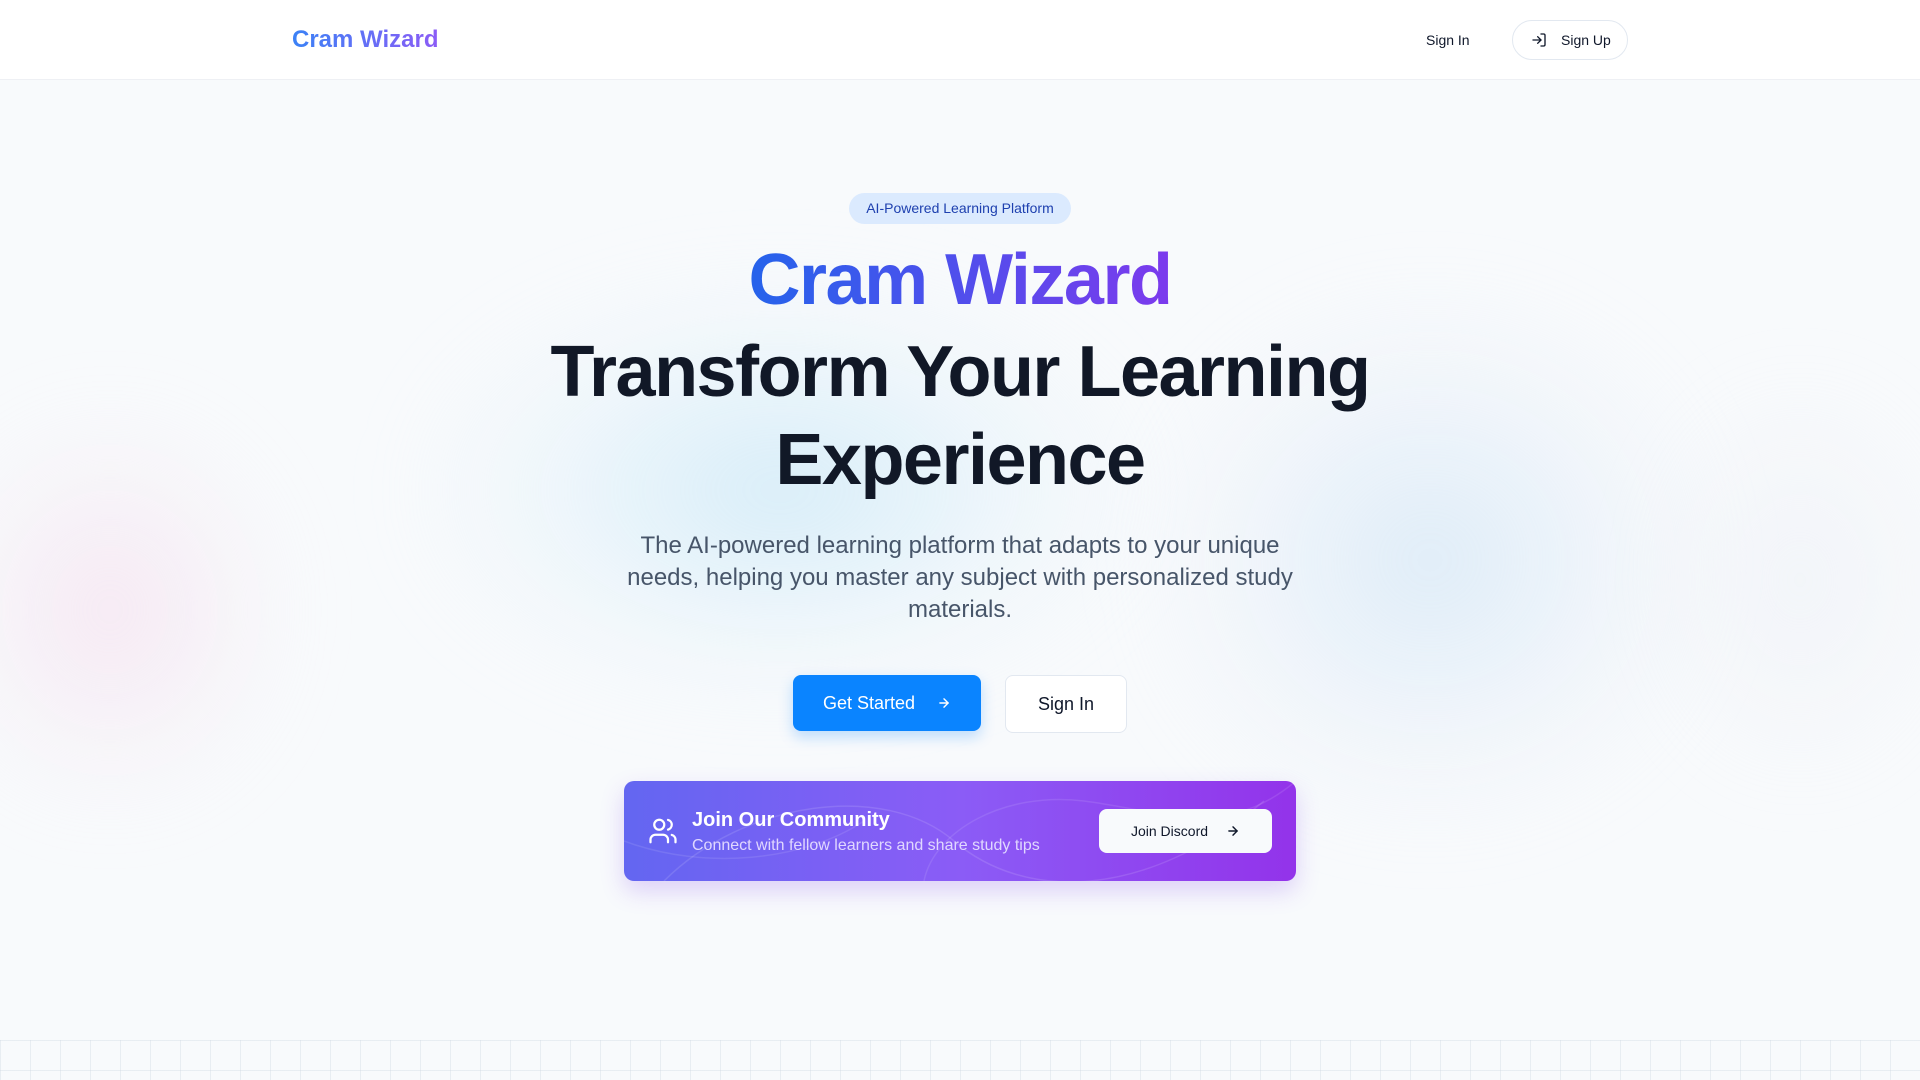  Describe the element at coordinates (663, 831) in the screenshot. I see `users-icon` at that location.